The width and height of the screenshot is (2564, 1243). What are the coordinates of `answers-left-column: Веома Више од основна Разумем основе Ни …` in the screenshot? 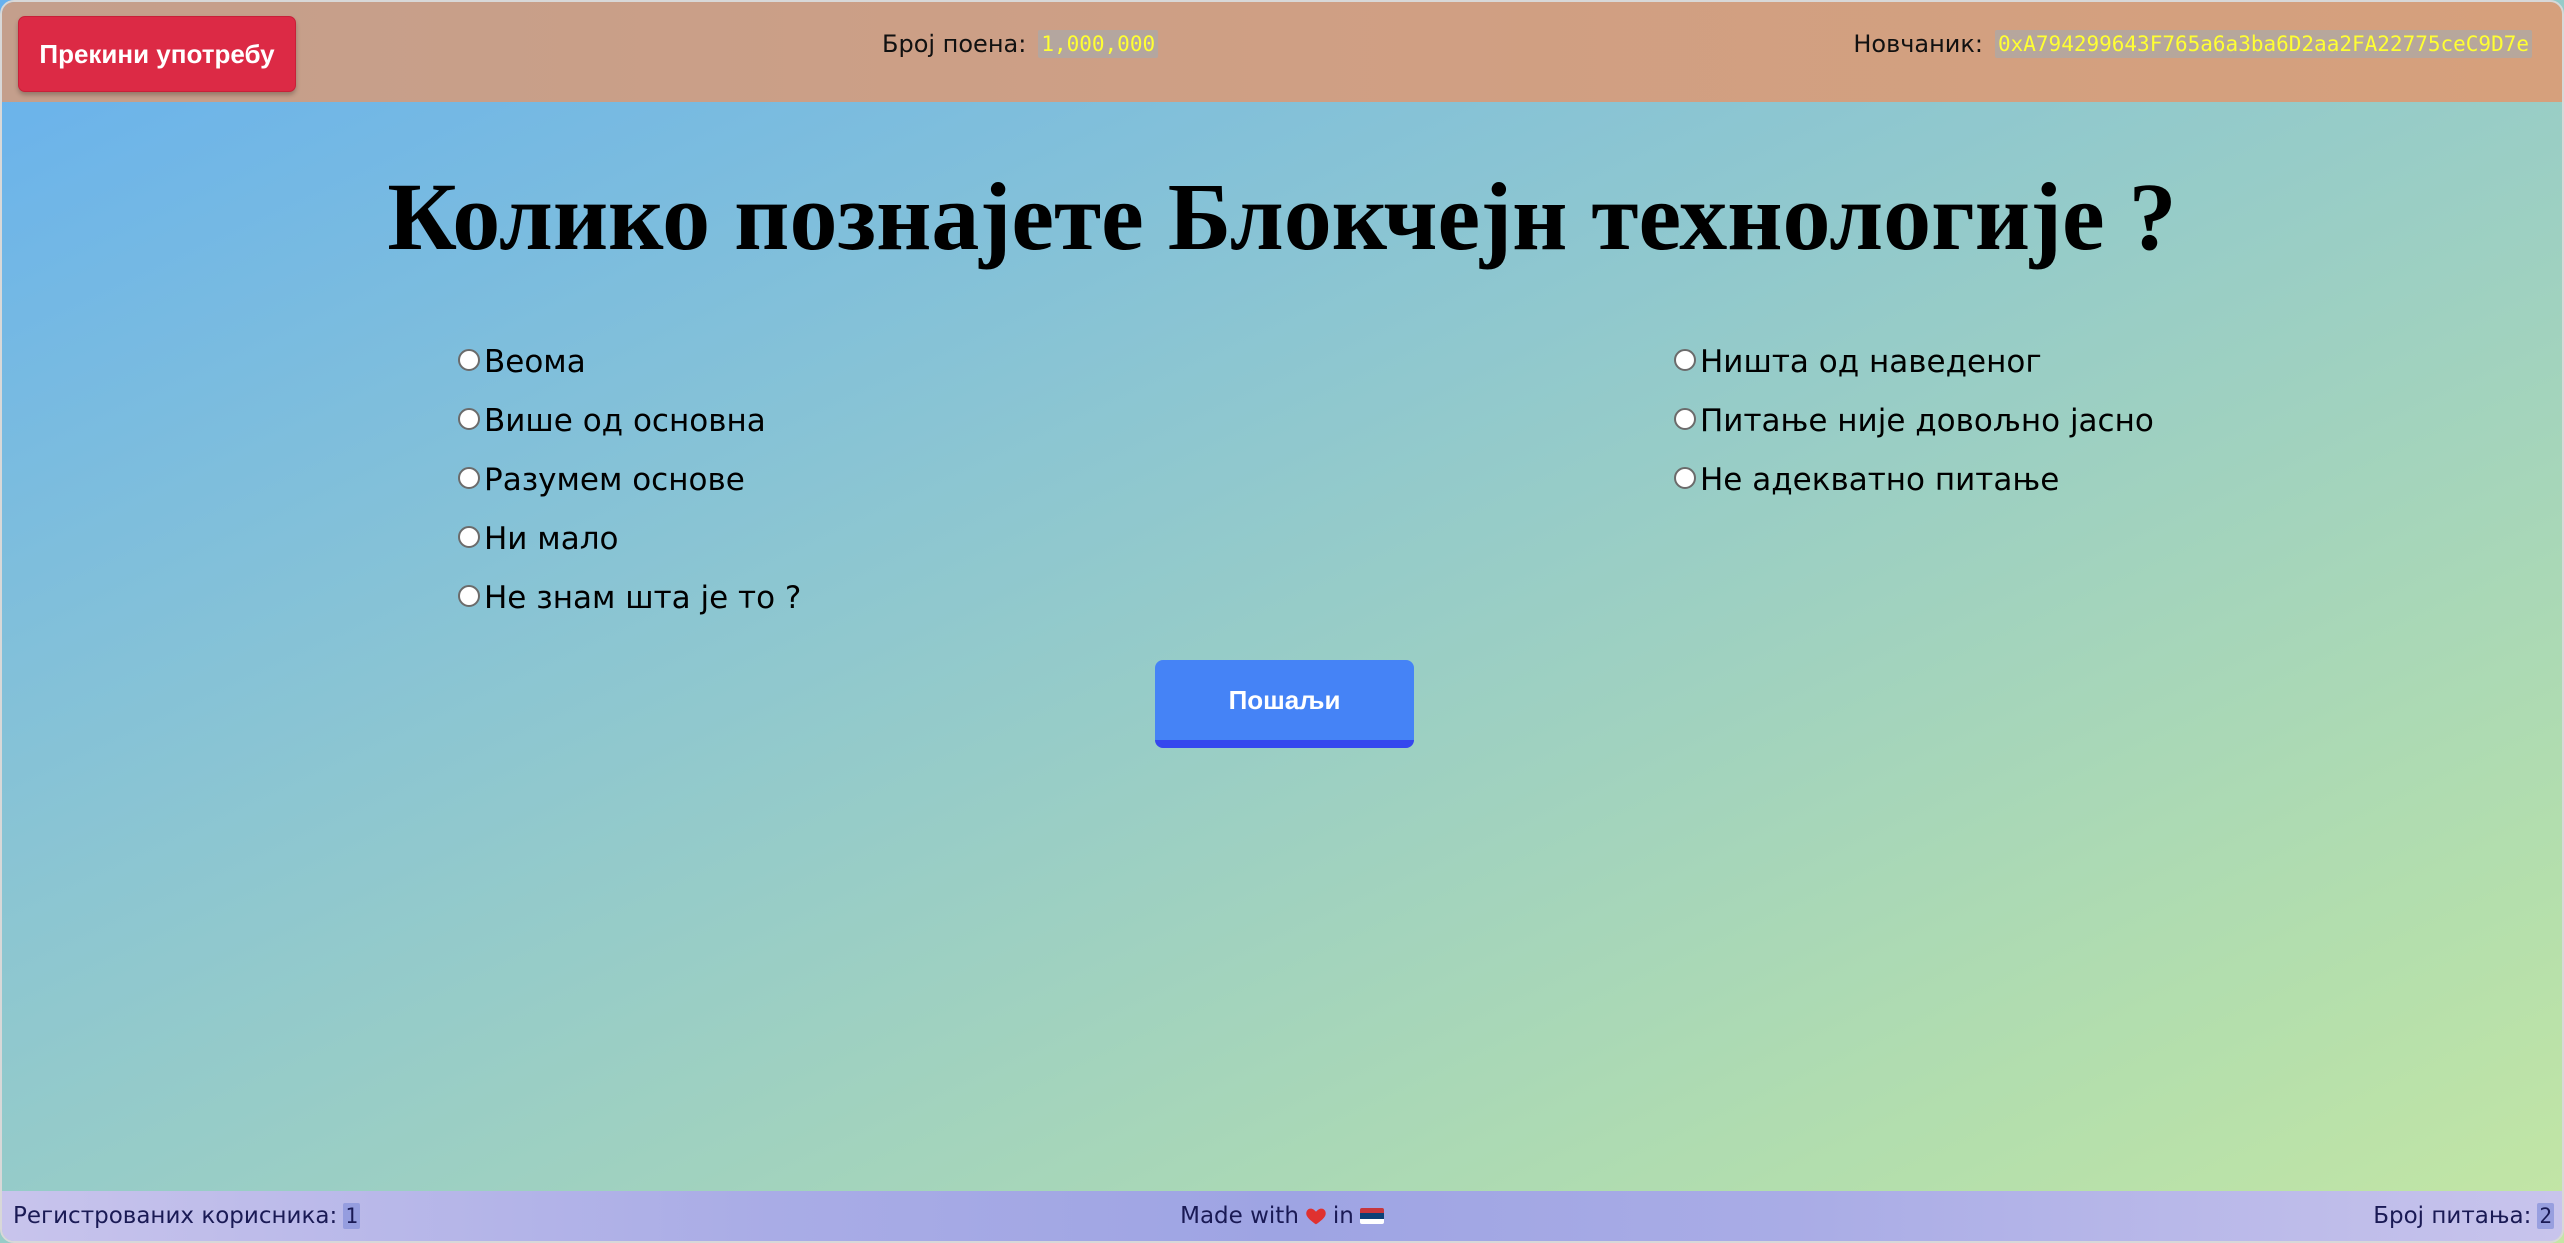 It's located at (629, 479).